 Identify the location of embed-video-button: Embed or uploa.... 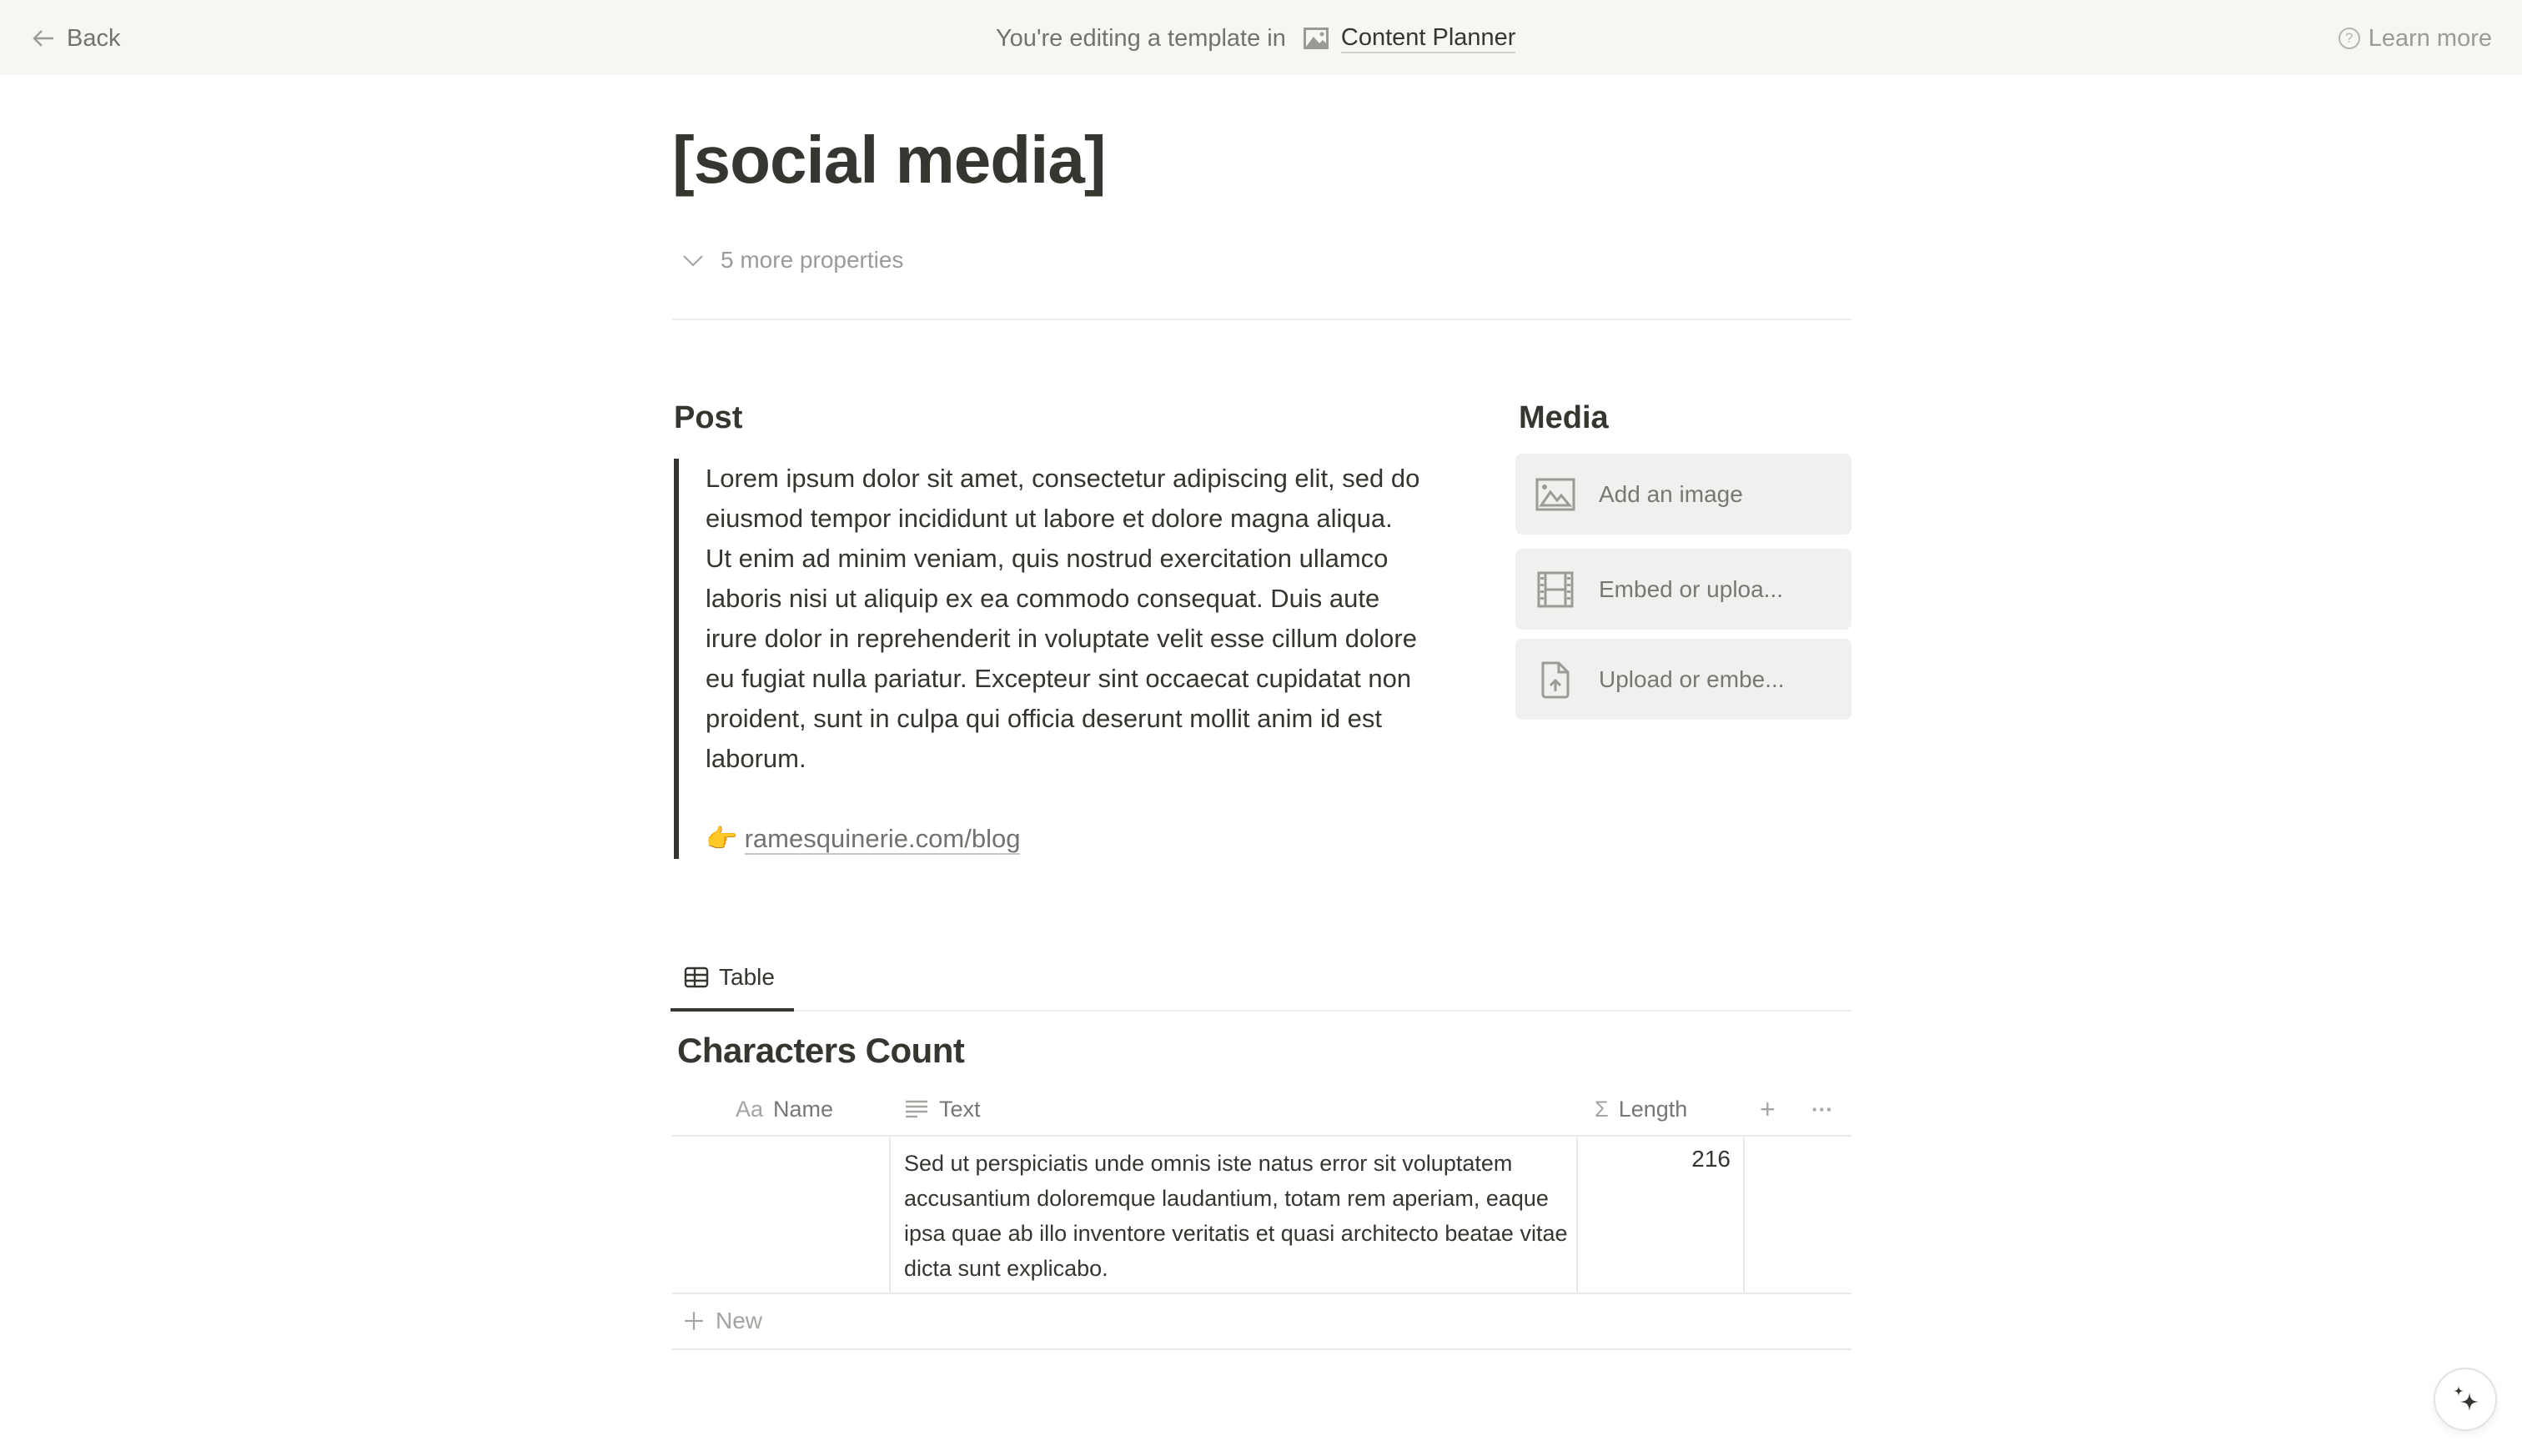
(1683, 589).